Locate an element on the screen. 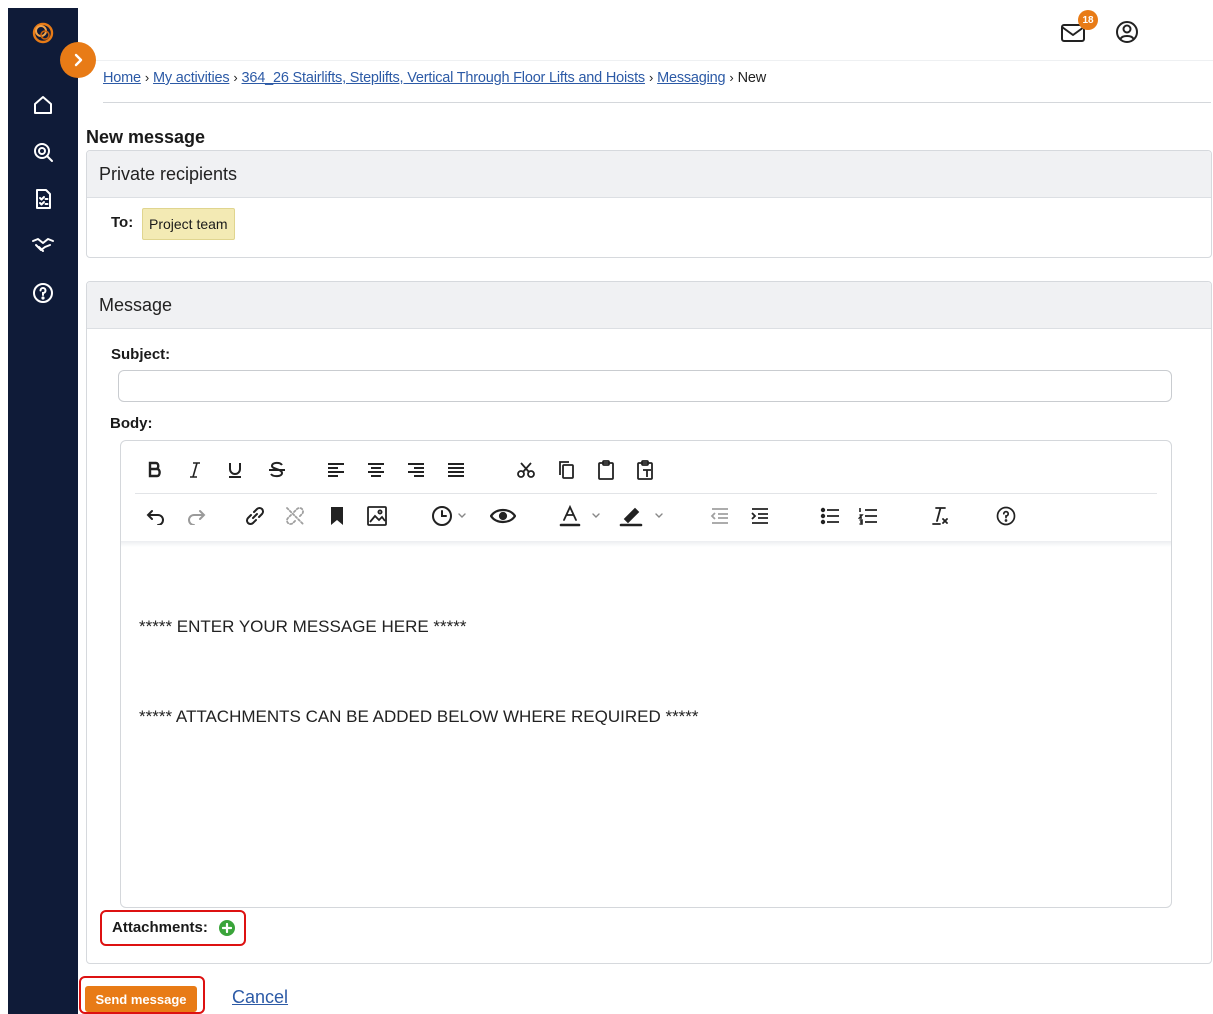 Image resolution: width=1213 pixels, height=1014 pixels. toolbar-shadow is located at coordinates (646, 544).